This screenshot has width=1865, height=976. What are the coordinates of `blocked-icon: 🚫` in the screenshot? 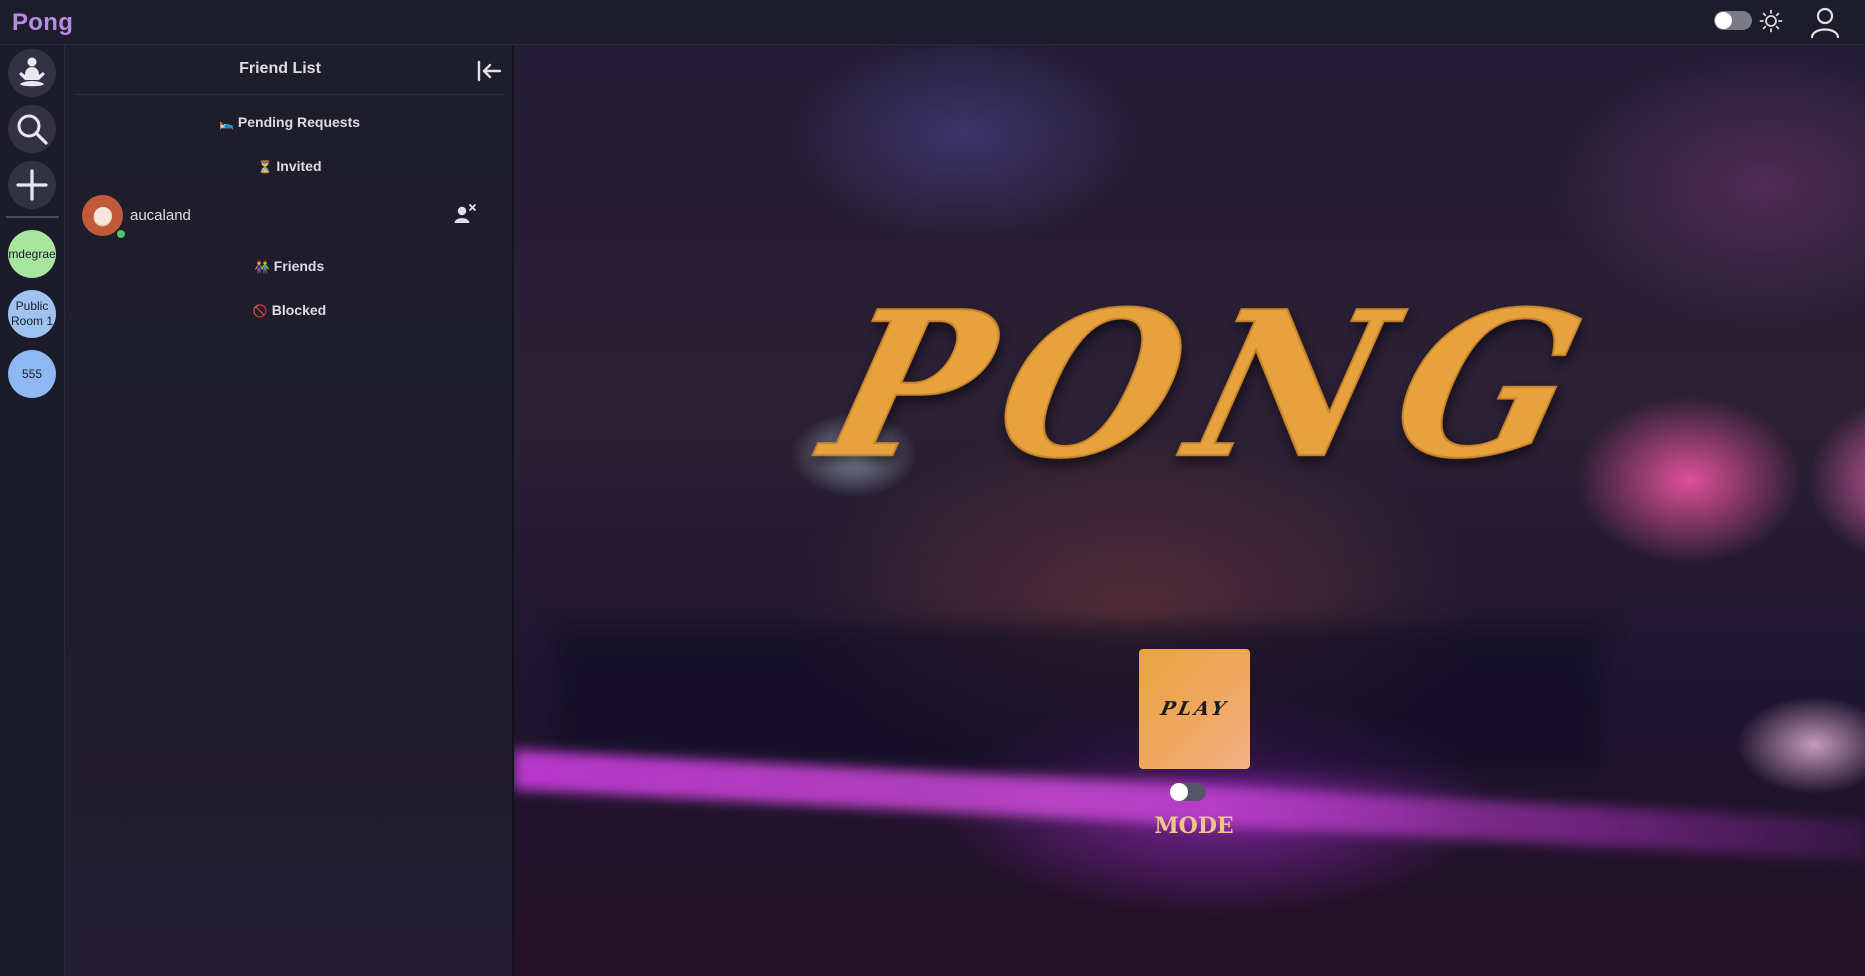 It's located at (260, 311).